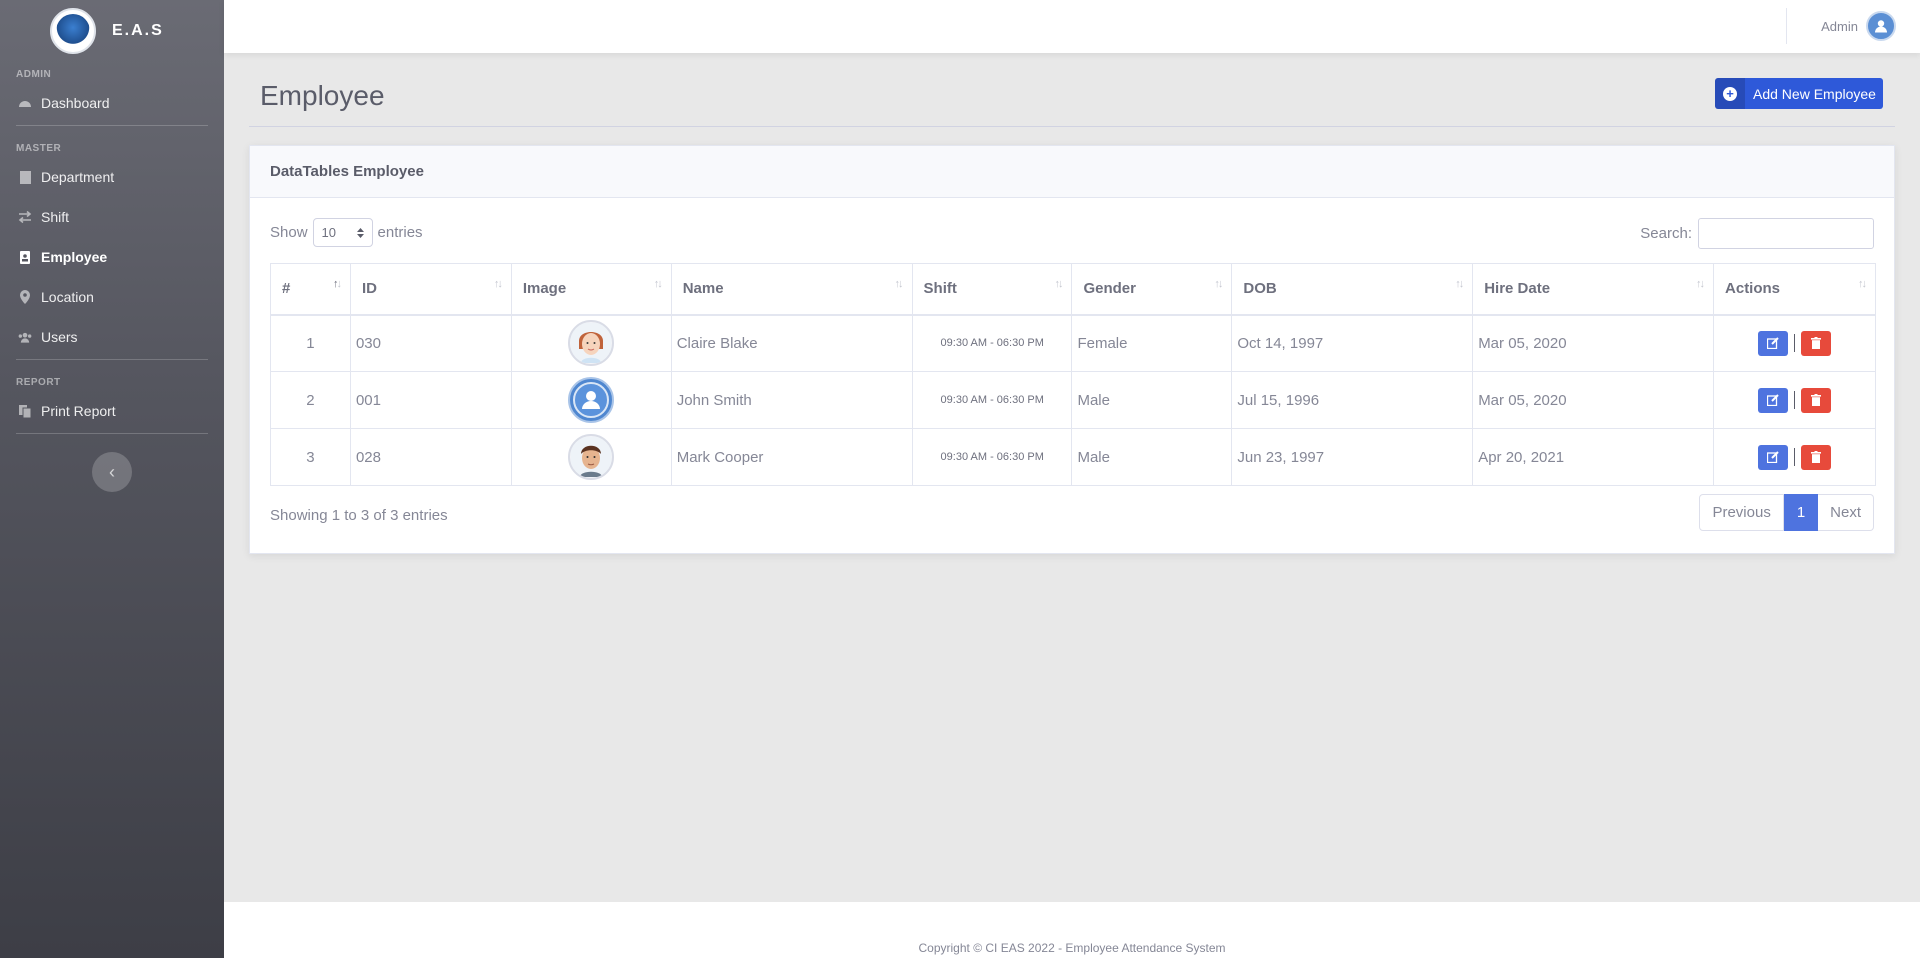 Image resolution: width=1920 pixels, height=958 pixels. Describe the element at coordinates (1352, 400) in the screenshot. I see `cell-dob: Jul 15, 1996` at that location.